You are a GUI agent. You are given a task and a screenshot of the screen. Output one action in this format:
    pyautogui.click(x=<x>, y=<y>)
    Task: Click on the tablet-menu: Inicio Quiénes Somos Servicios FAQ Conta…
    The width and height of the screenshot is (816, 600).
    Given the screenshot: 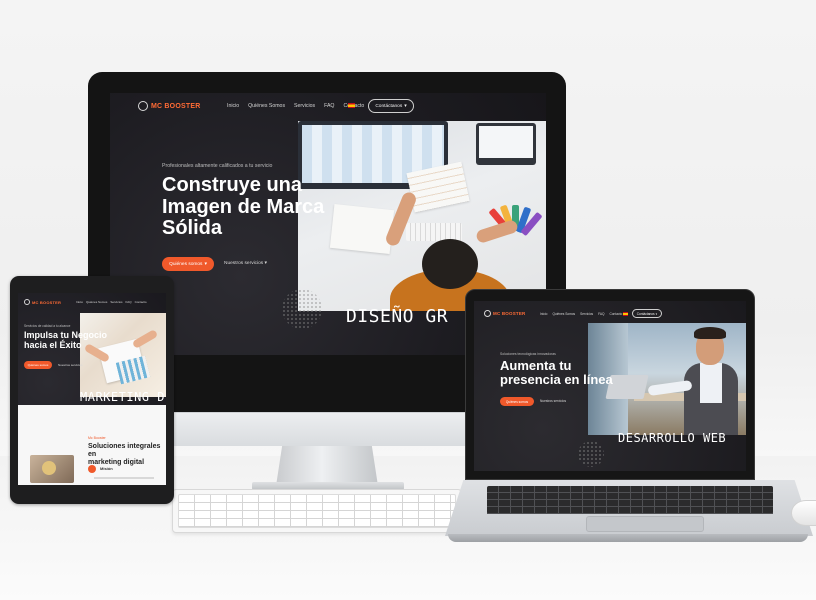 What is the action you would take?
    pyautogui.click(x=111, y=302)
    